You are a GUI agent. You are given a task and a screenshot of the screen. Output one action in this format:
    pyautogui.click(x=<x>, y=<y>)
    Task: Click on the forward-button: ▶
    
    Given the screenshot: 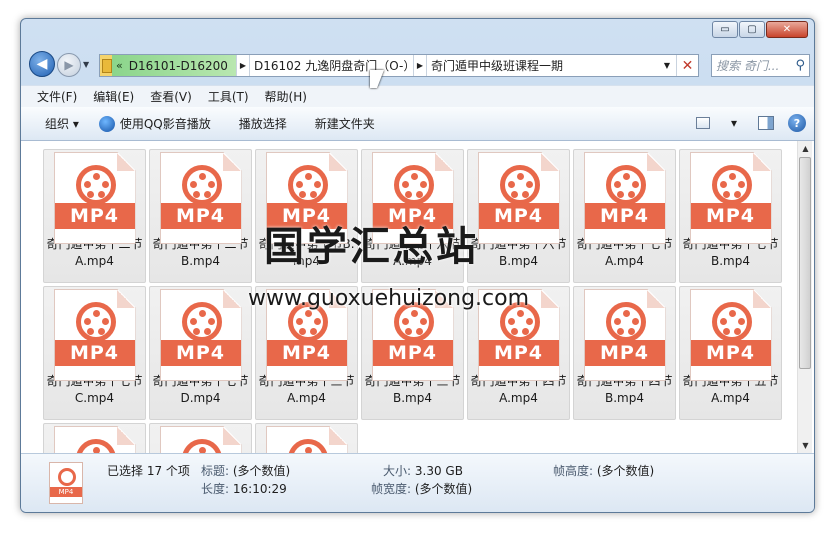 What is the action you would take?
    pyautogui.click(x=69, y=65)
    